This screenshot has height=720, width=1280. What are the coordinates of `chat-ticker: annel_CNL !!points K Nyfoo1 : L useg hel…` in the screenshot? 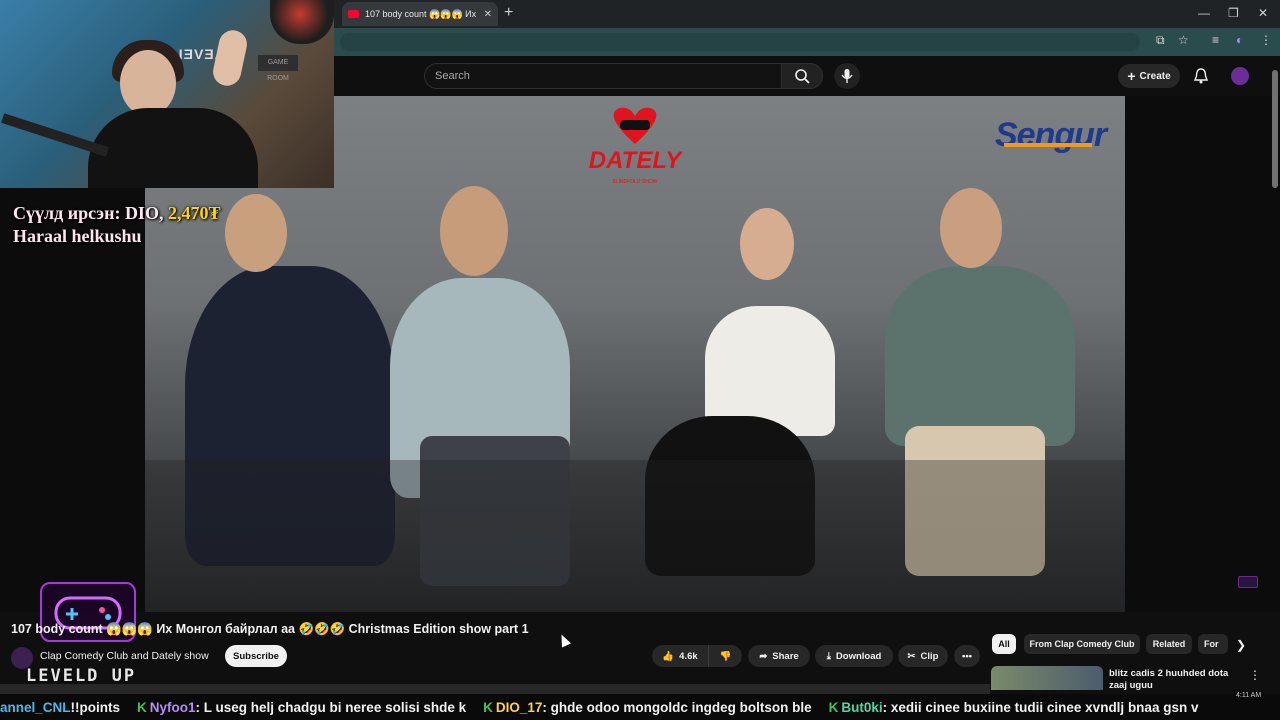 It's located at (640, 707).